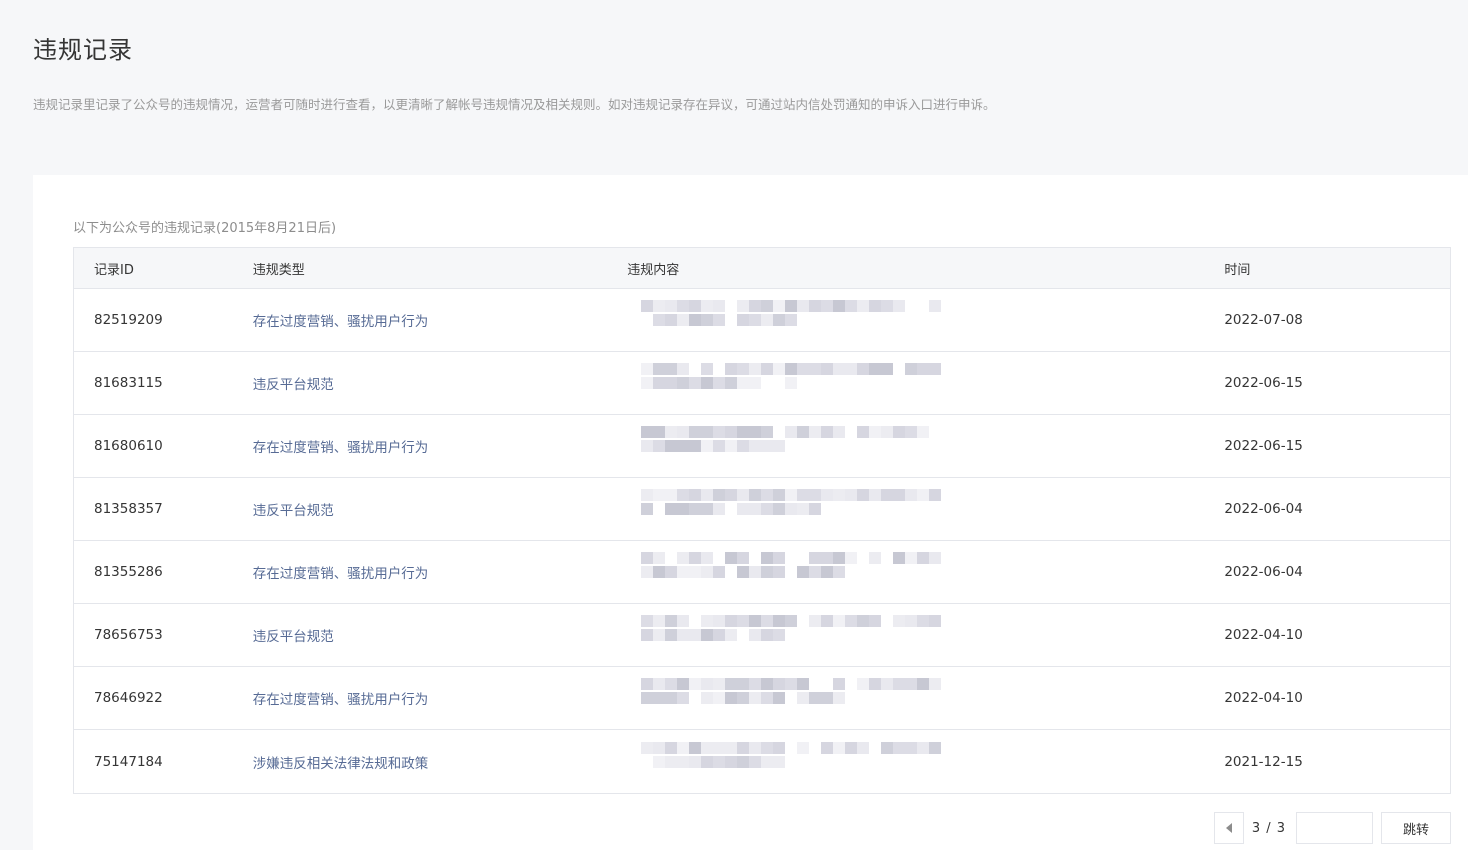 Image resolution: width=1468 pixels, height=850 pixels. Describe the element at coordinates (128, 761) in the screenshot. I see `record-id: 75147184` at that location.